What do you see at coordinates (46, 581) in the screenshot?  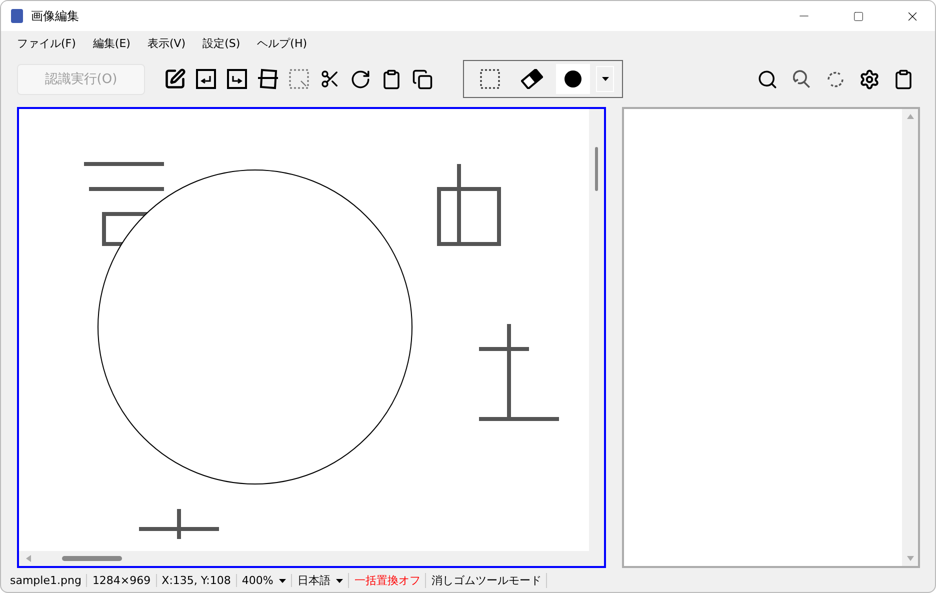 I see `status-text: sample1.png` at bounding box center [46, 581].